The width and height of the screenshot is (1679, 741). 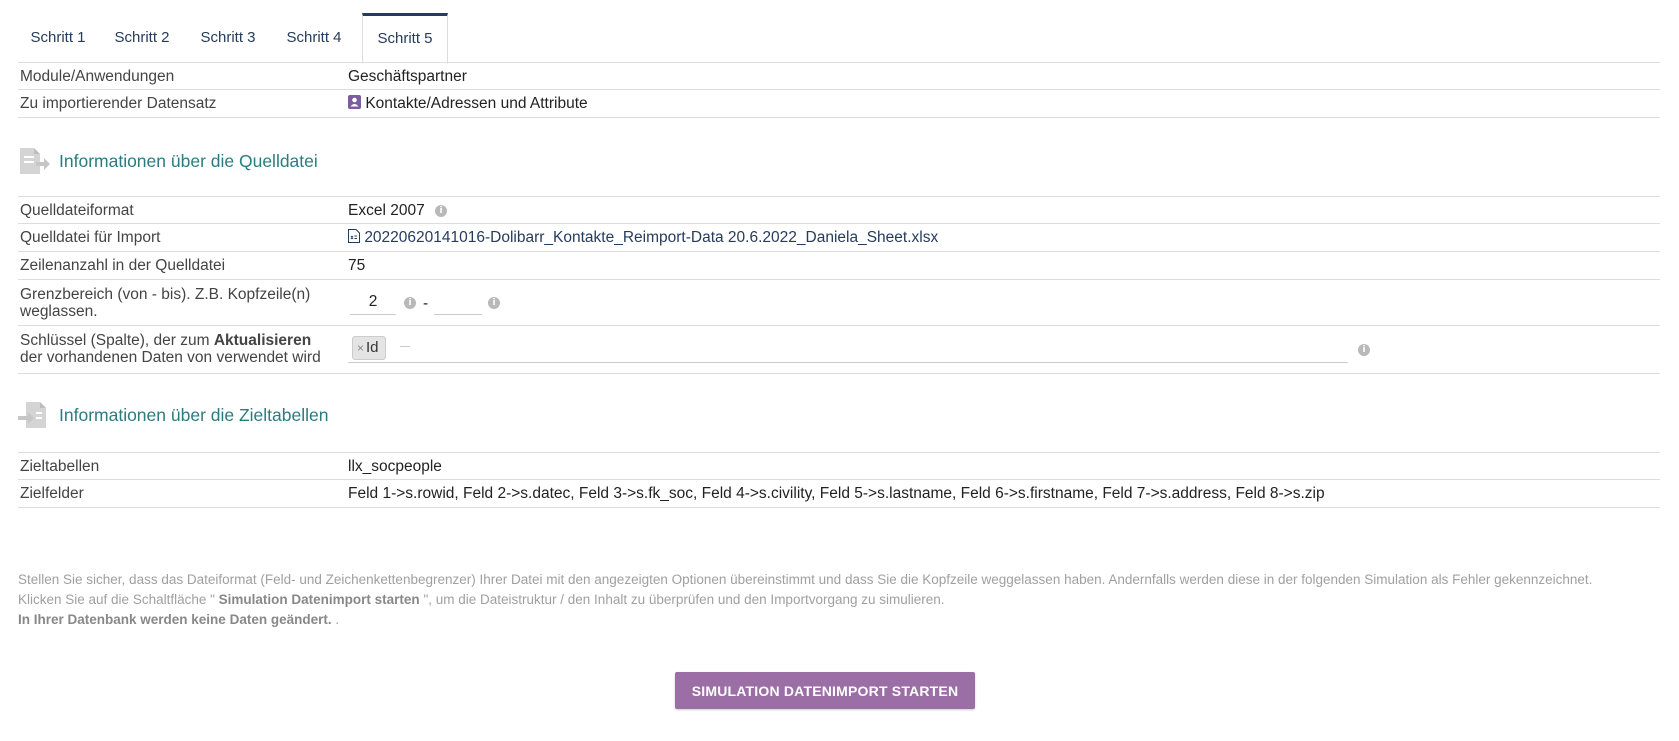 I want to click on key-tag: × Id, so click(x=369, y=348).